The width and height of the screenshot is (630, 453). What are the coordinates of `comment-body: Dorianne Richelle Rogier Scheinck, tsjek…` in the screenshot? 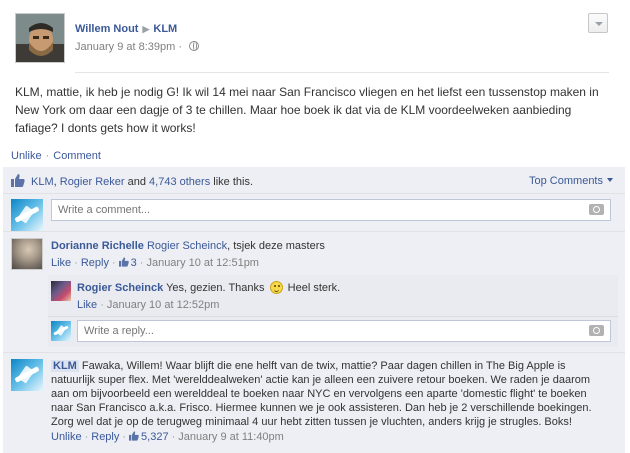 It's located at (331, 246).